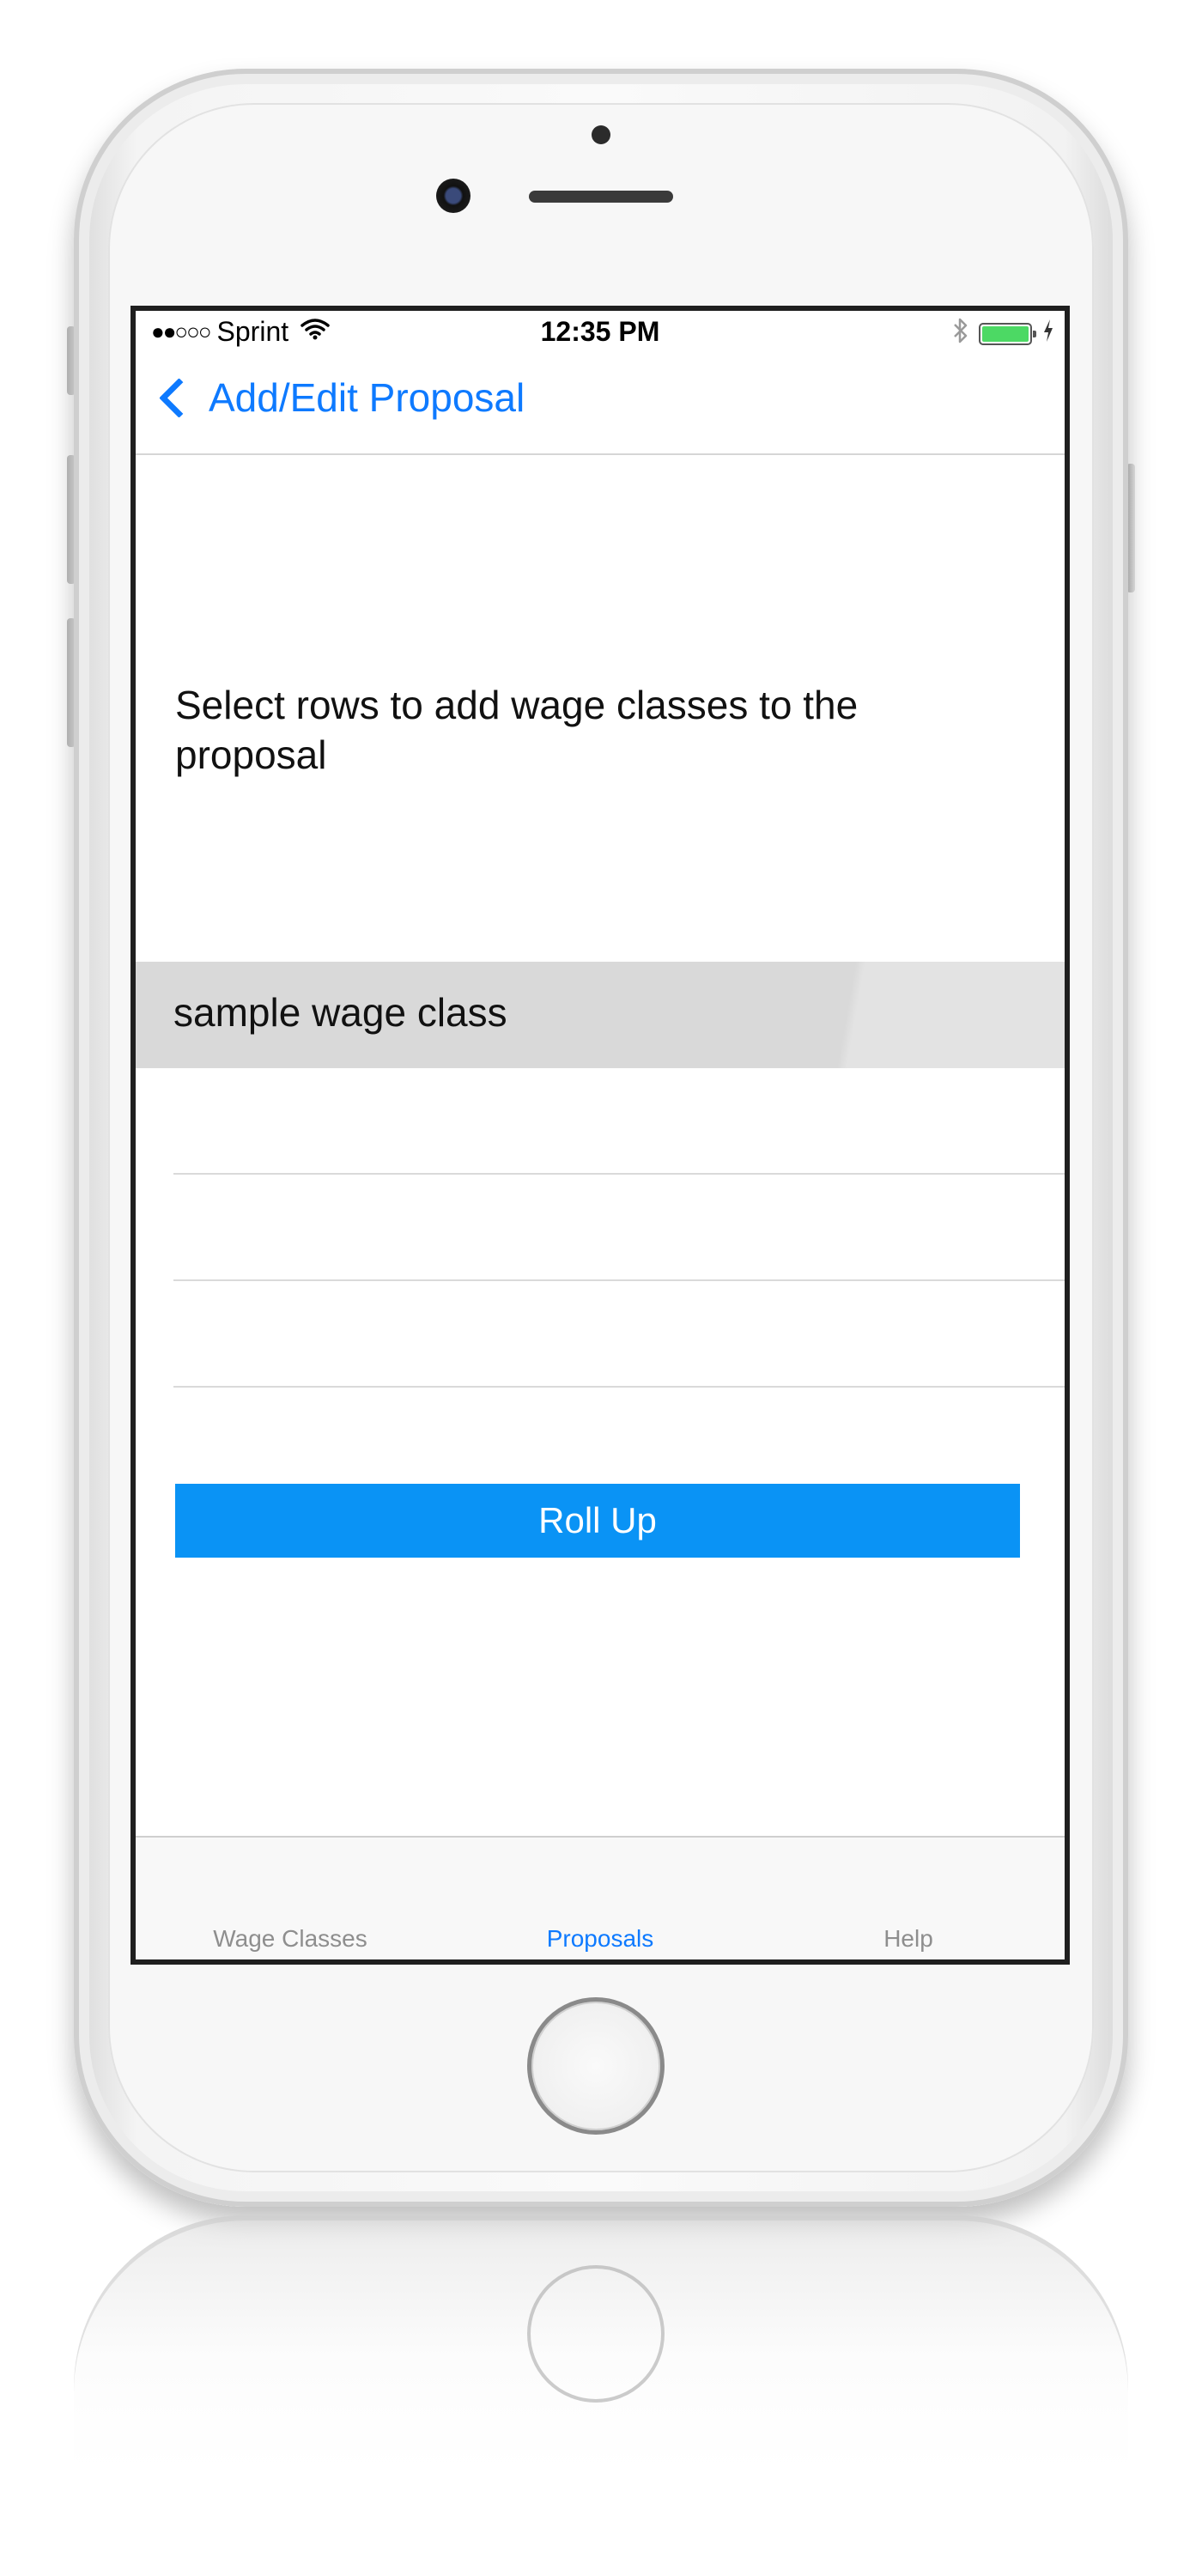  What do you see at coordinates (597, 1521) in the screenshot?
I see `roll-up-button: Roll Up` at bounding box center [597, 1521].